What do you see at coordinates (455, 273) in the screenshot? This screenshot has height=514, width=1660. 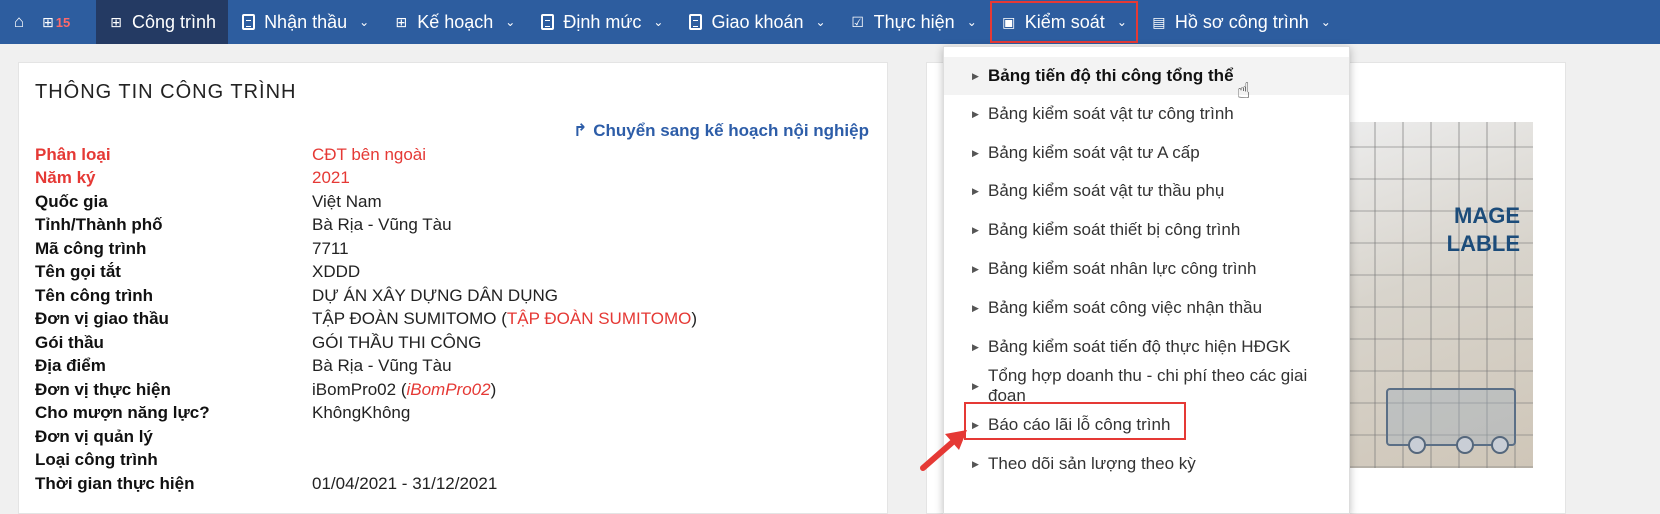 I see `info-row: Tên gọi tắt XDDD` at bounding box center [455, 273].